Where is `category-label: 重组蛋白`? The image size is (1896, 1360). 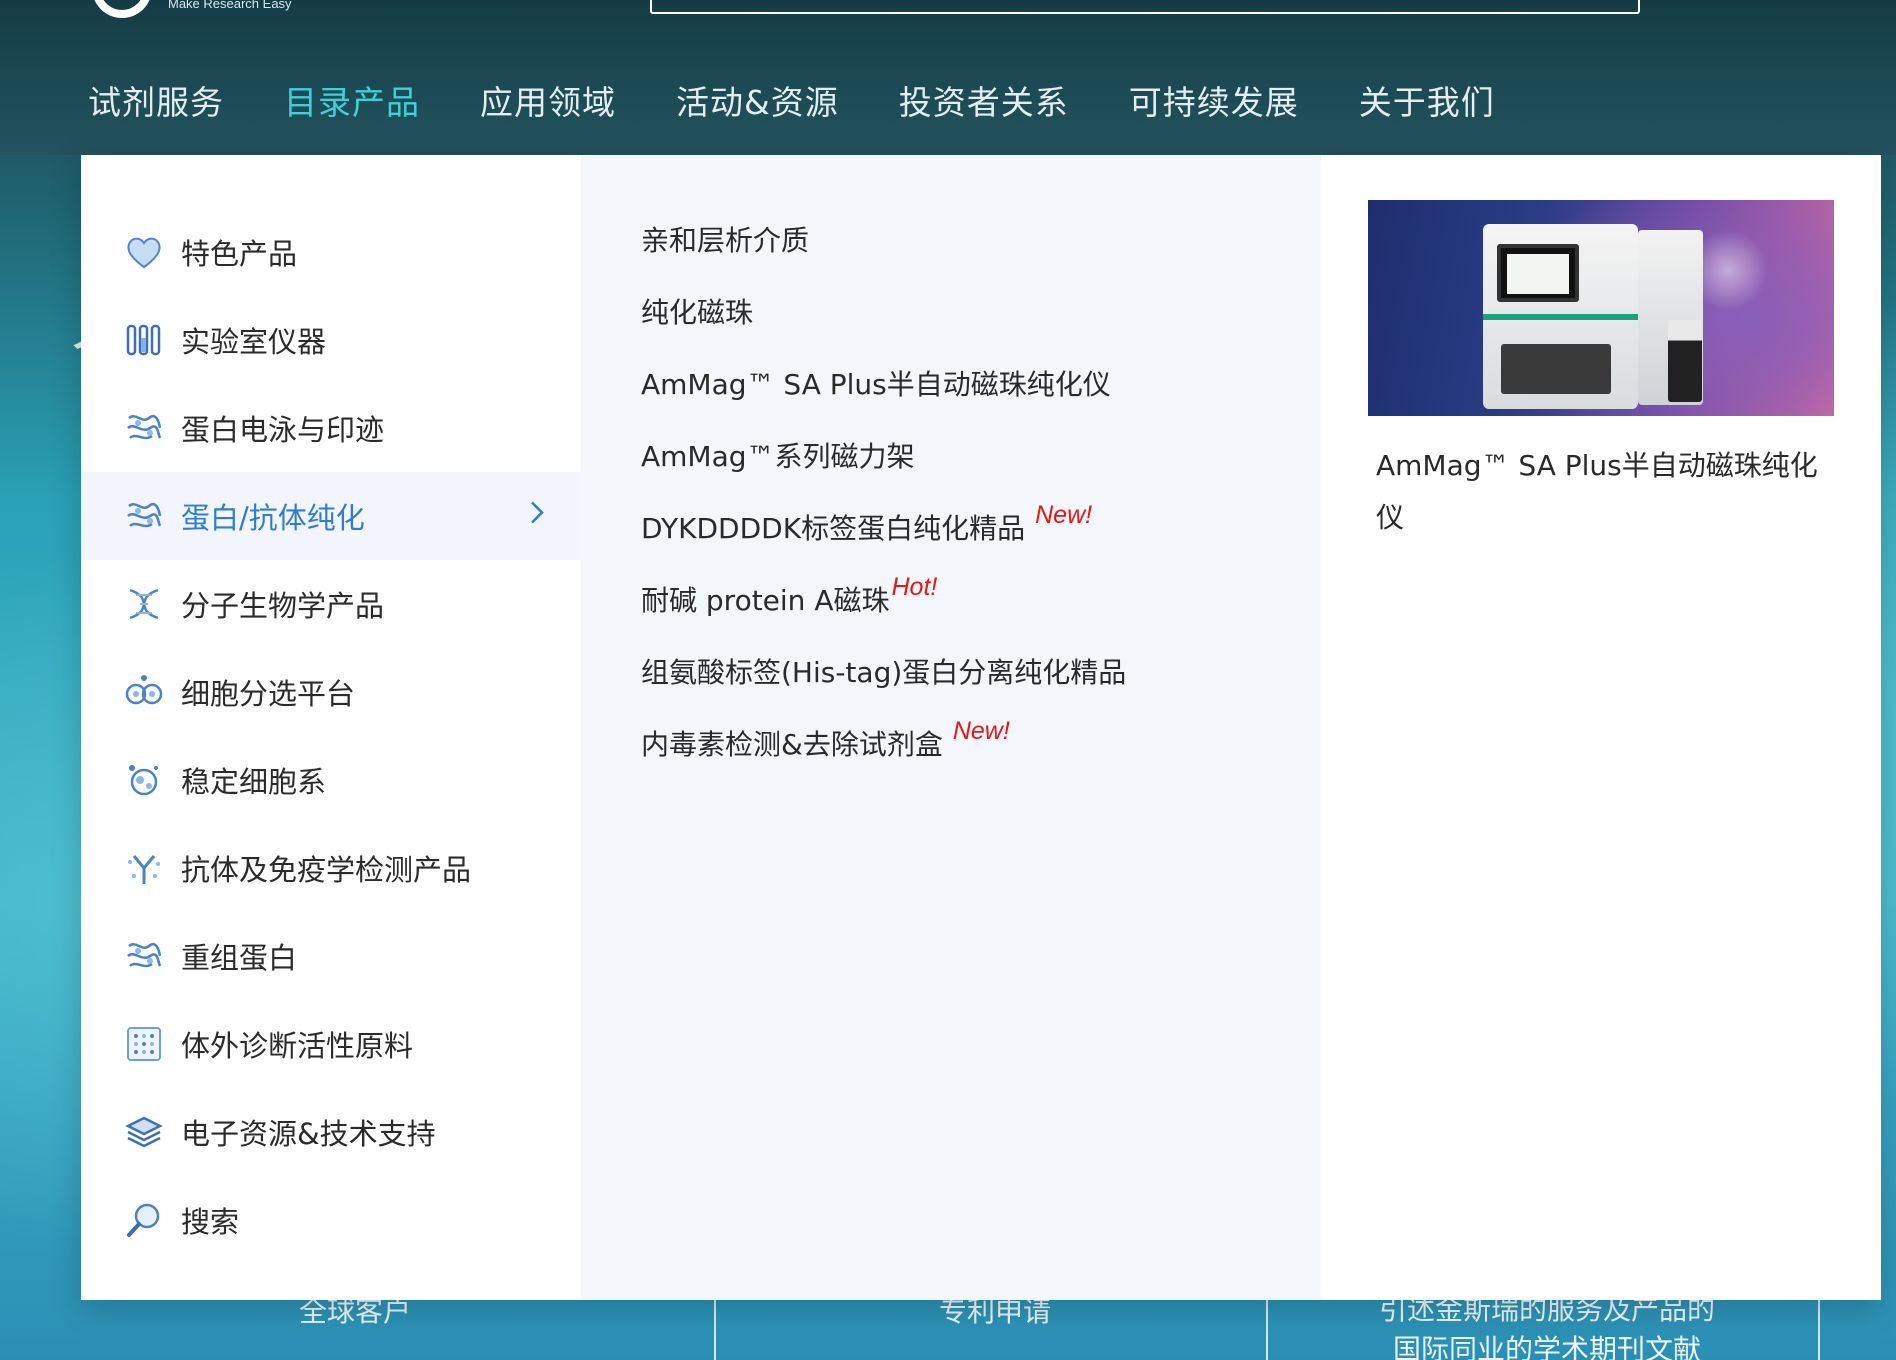
category-label: 重组蛋白 is located at coordinates (239, 958).